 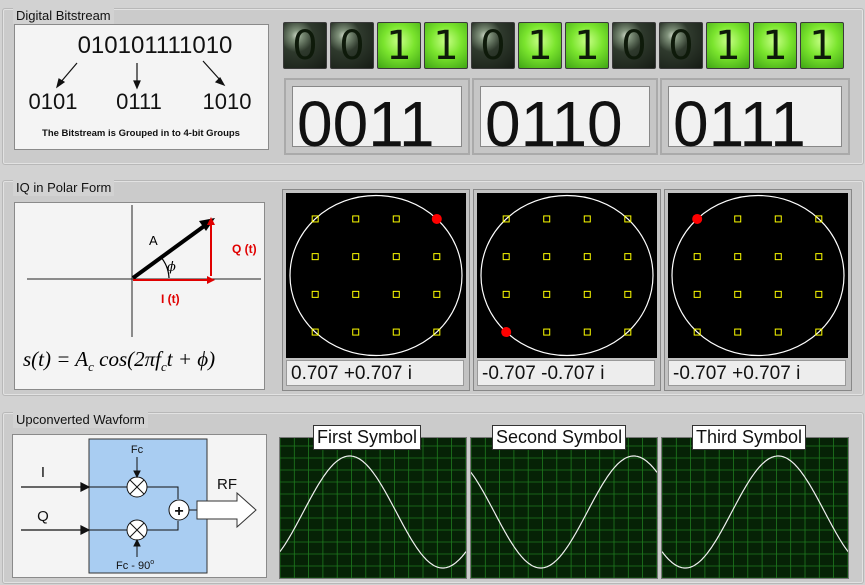 I want to click on i-input-arrow, so click(x=56, y=487).